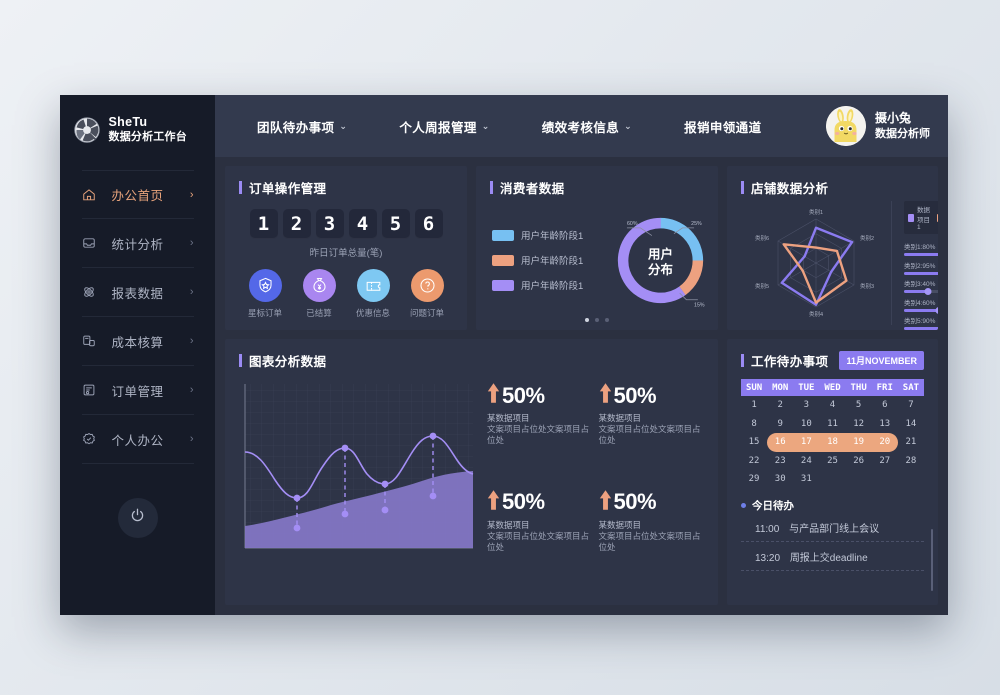 Image resolution: width=1000 pixels, height=695 pixels. Describe the element at coordinates (806, 461) in the screenshot. I see `calendar-day: 24` at that location.